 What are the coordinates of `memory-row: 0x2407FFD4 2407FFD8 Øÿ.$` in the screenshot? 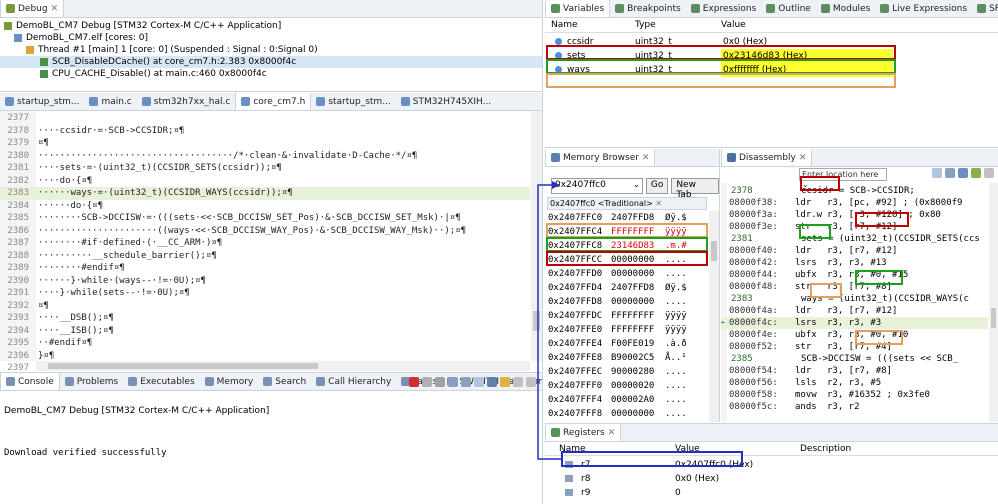 It's located at (627, 288).